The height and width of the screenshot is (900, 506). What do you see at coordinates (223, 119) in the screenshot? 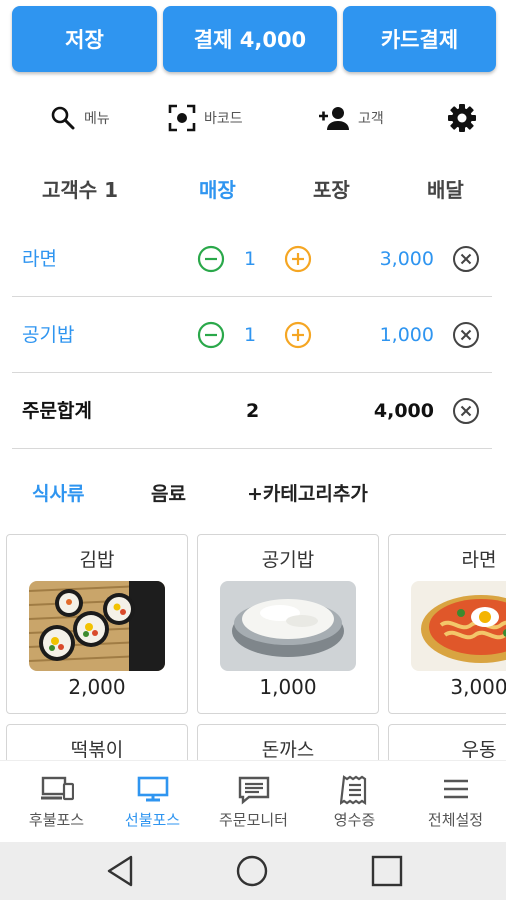
I see `barcode-label: 바코드` at bounding box center [223, 119].